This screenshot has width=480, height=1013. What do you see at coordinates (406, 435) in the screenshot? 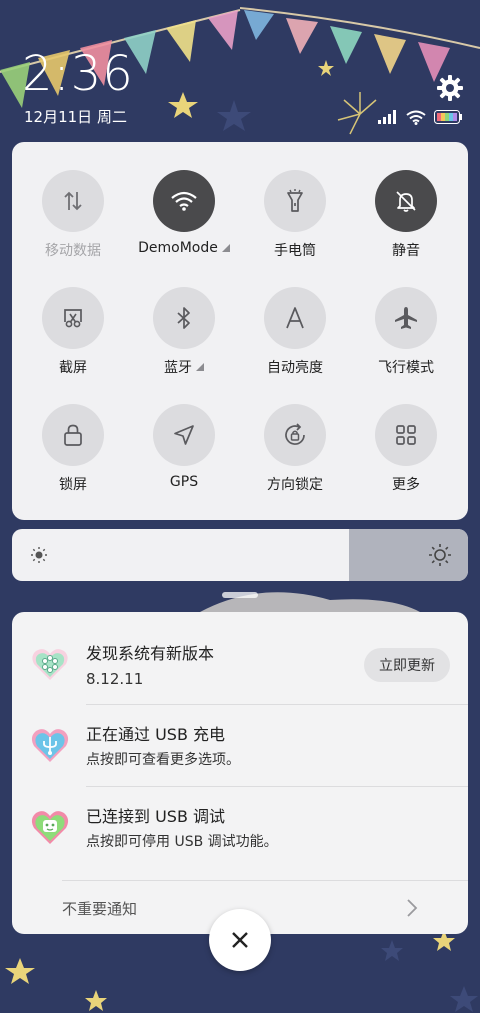
I see `more-grid-icon` at bounding box center [406, 435].